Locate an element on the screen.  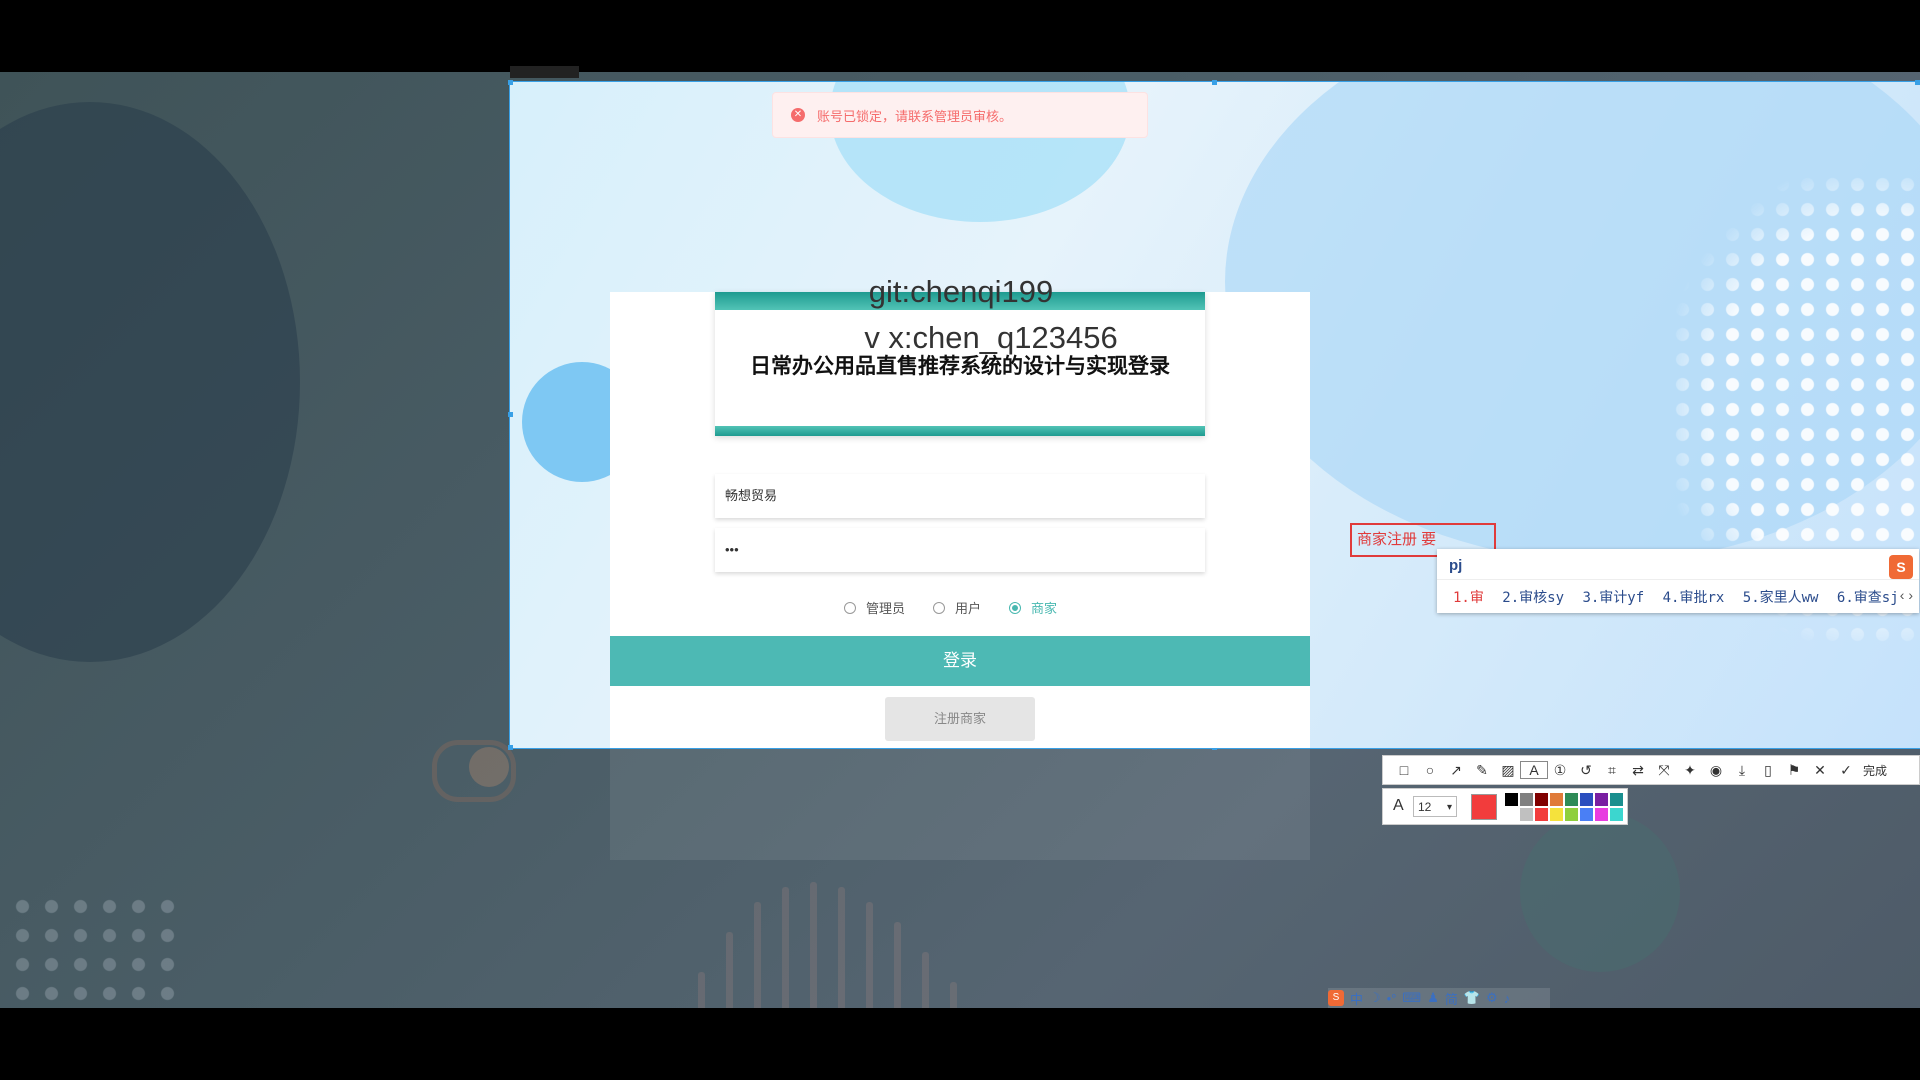
bg-toggle-decoration is located at coordinates (474, 771).